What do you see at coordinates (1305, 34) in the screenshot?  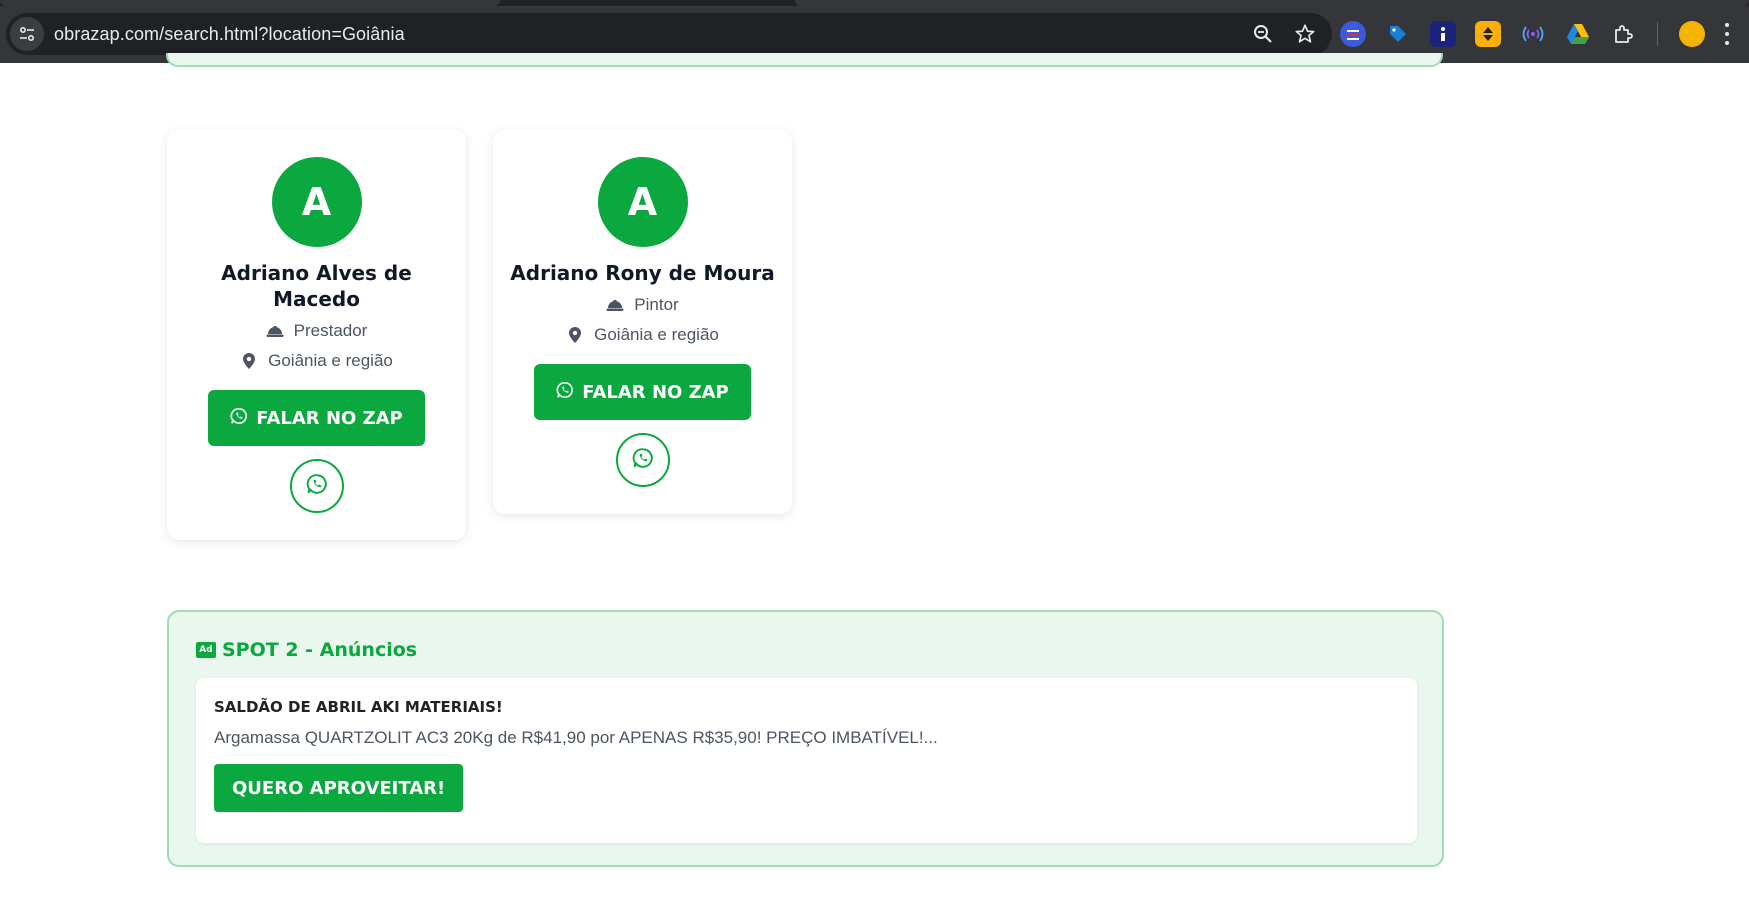 I see `bookmark-star-icon` at bounding box center [1305, 34].